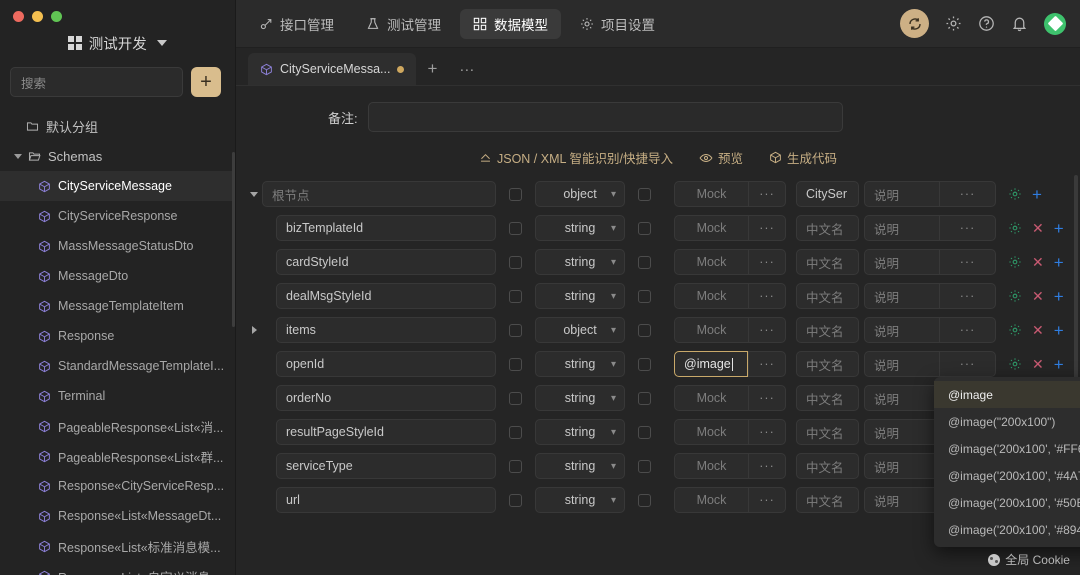 The image size is (1080, 575). What do you see at coordinates (432, 69) in the screenshot?
I see `new-tab-button: +` at bounding box center [432, 69].